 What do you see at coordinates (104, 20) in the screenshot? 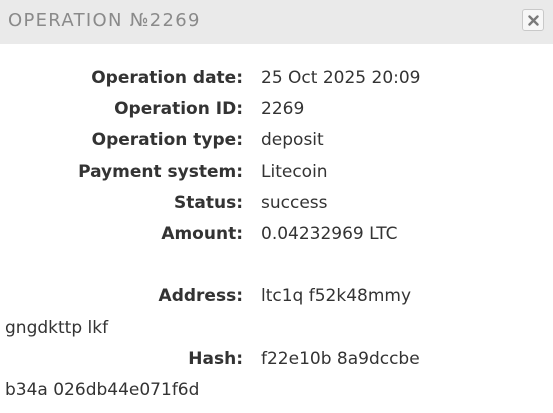
I see `modal-title: OPERATION №2269` at bounding box center [104, 20].